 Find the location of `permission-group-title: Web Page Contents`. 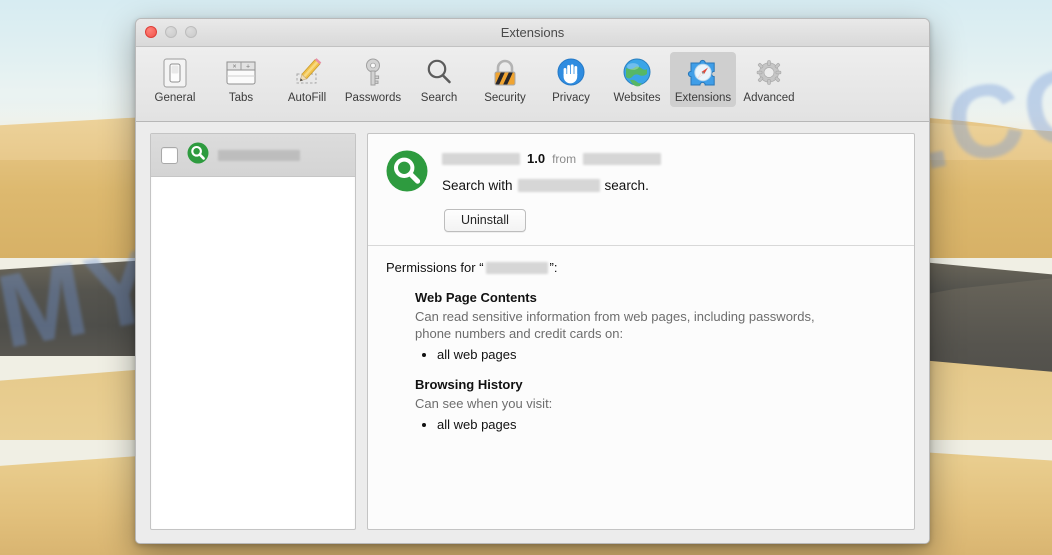

permission-group-title: Web Page Contents is located at coordinates (476, 297).